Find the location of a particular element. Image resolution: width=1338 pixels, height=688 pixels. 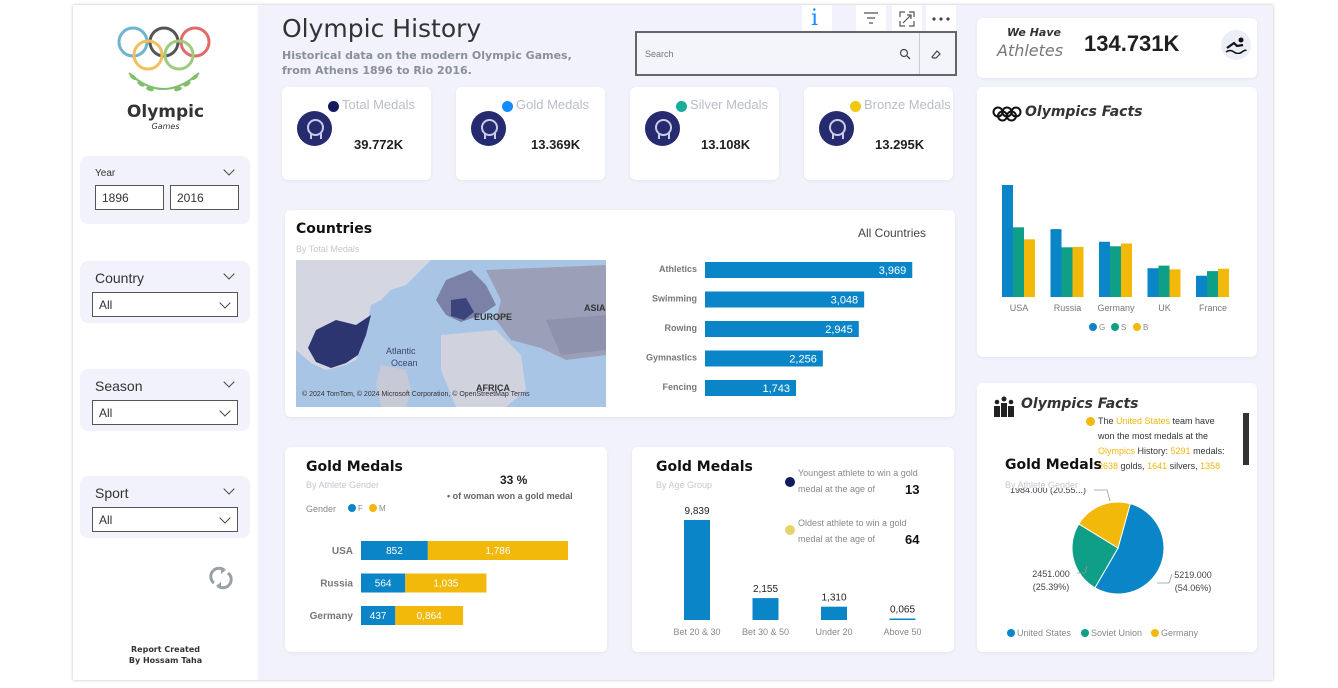

kpi-value: 13.108K is located at coordinates (726, 144).